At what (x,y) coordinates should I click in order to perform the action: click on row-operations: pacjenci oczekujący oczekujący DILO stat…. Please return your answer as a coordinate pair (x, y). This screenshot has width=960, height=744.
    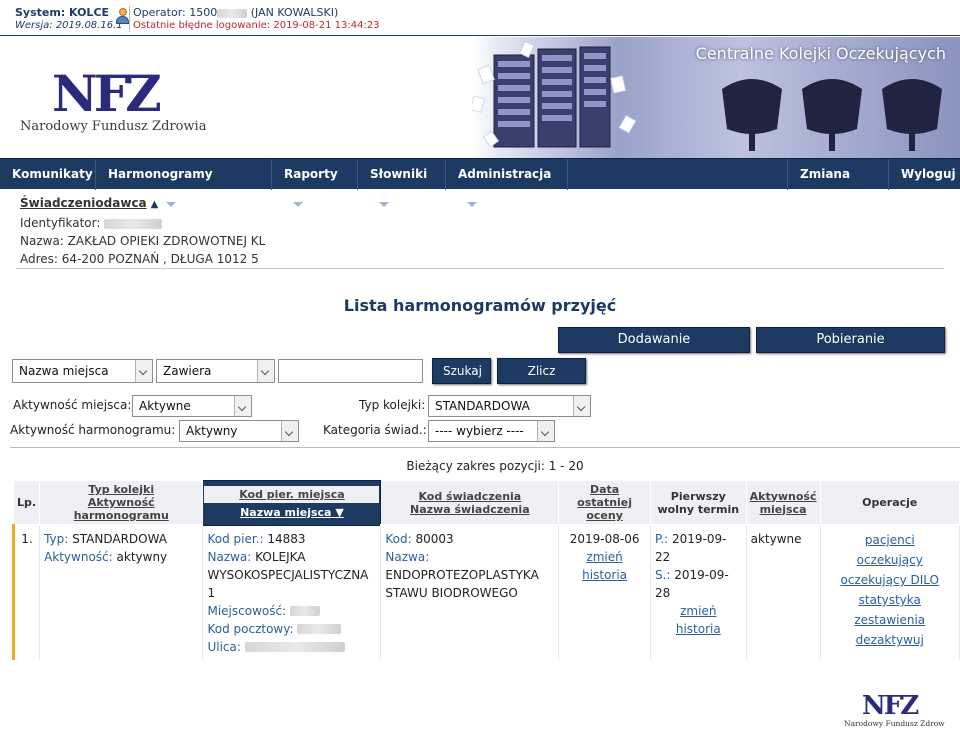
    Looking at the image, I should click on (890, 592).